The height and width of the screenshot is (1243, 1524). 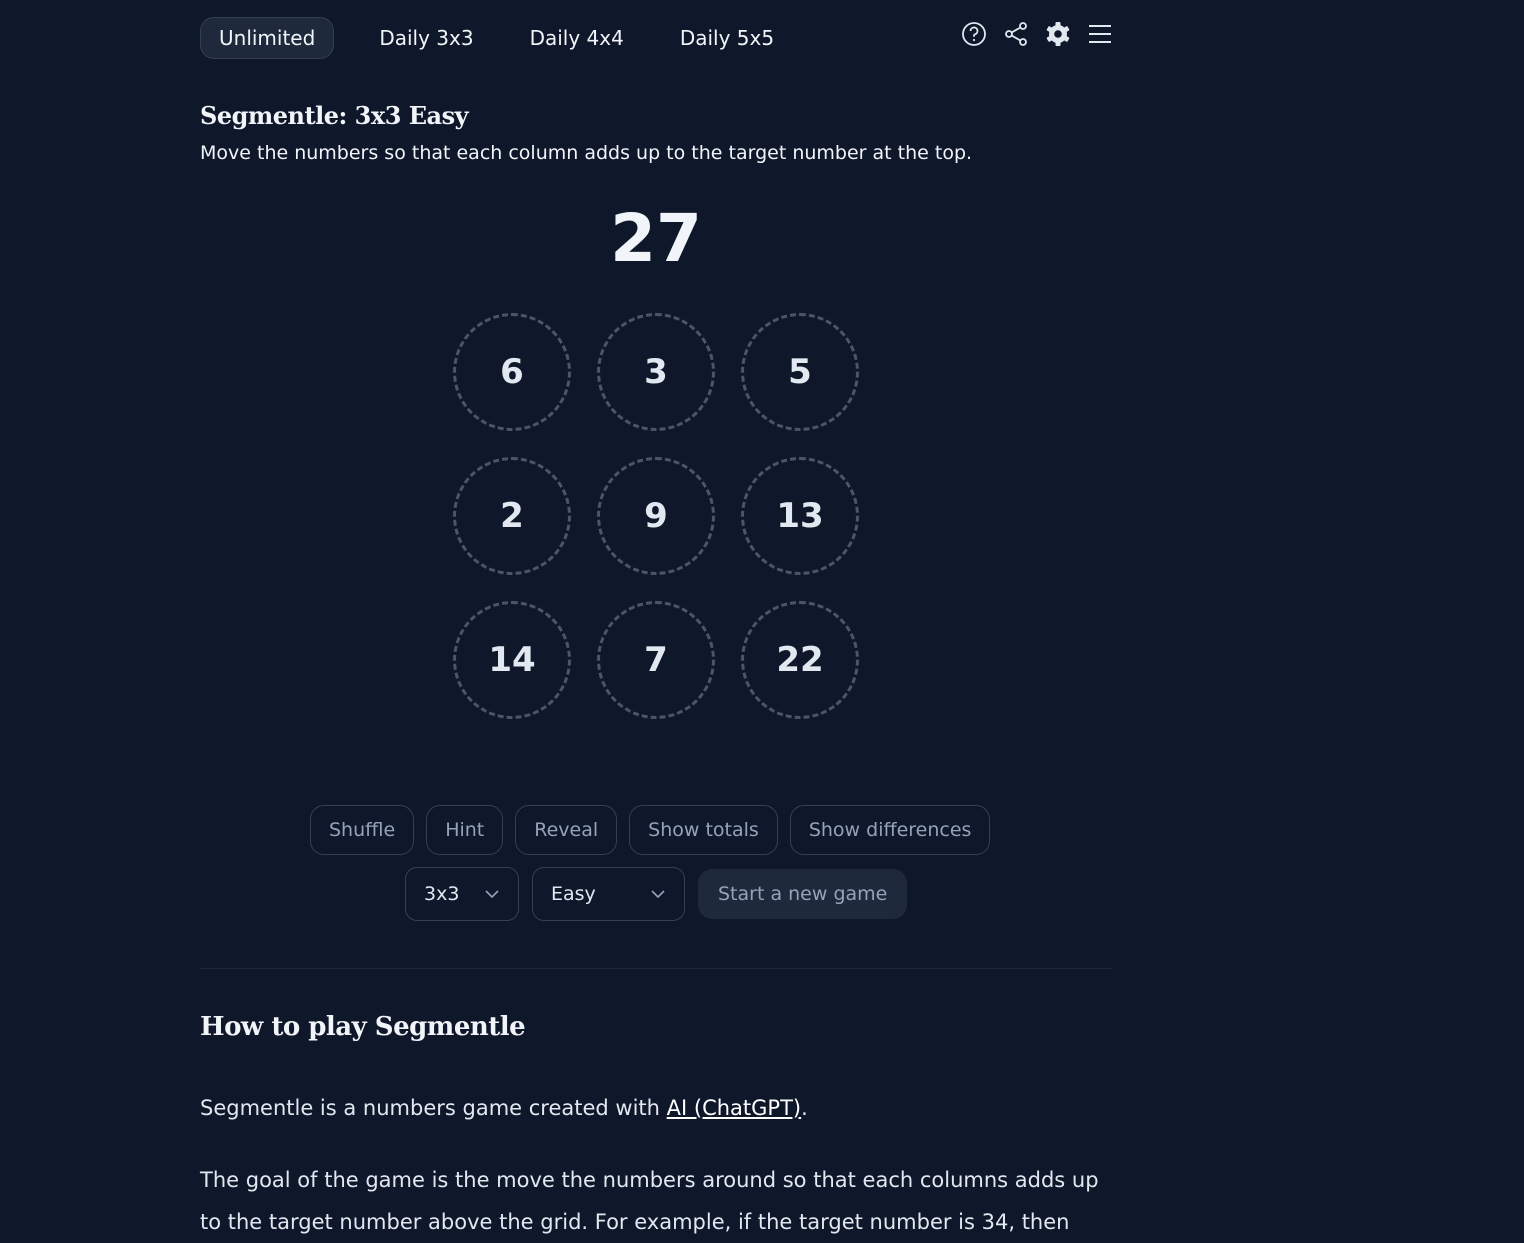 I want to click on show-differences-button: Show differences, so click(x=890, y=830).